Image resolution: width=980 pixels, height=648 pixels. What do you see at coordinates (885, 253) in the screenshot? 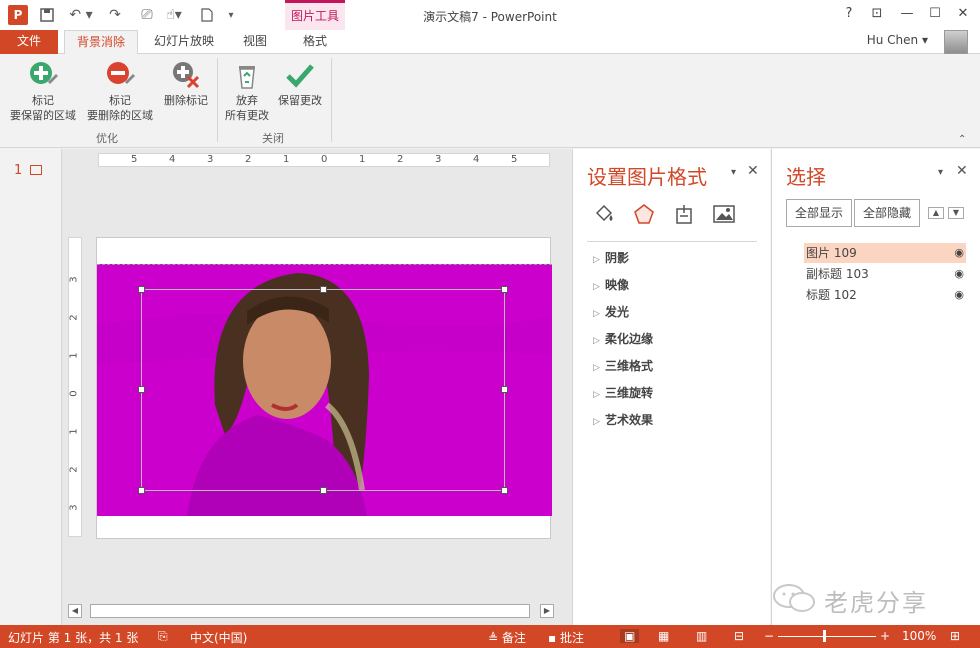
I see `selection-item: 图片 109 ◉` at bounding box center [885, 253].